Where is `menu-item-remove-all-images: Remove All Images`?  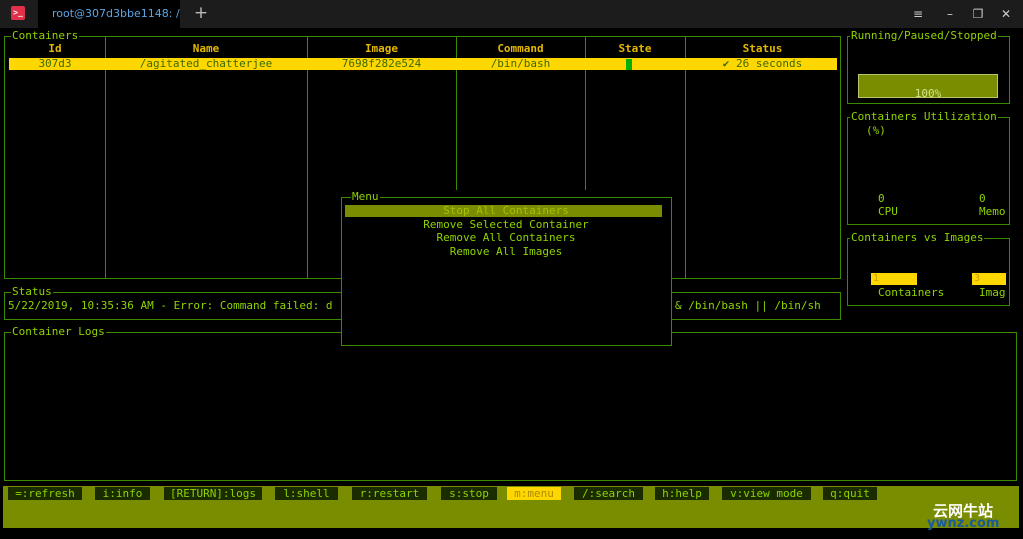
menu-item-remove-all-images: Remove All Images is located at coordinates (506, 251).